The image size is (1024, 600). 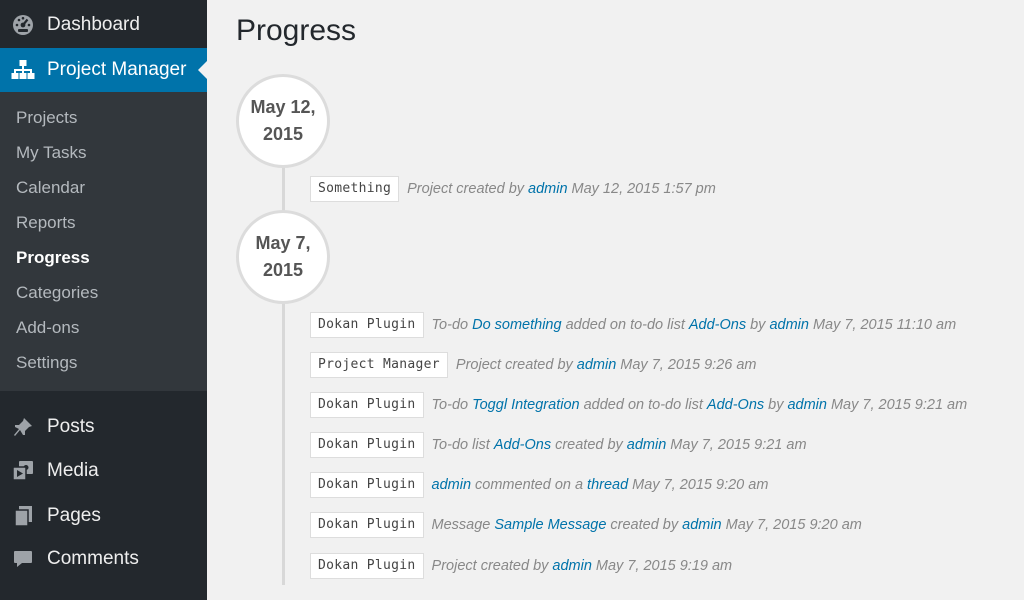 I want to click on comment-bubble-icon, so click(x=23, y=559).